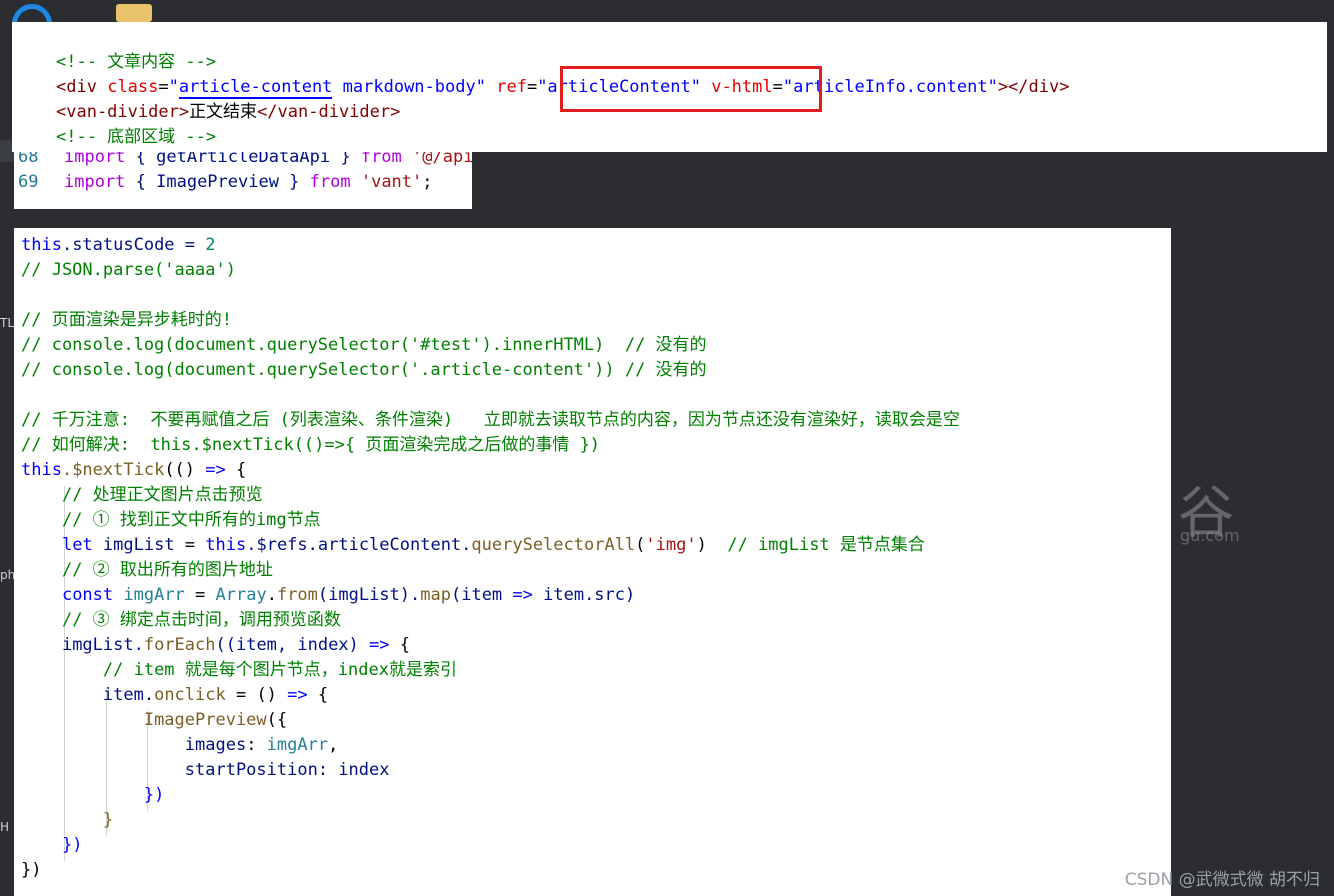 This screenshot has width=1334, height=896. What do you see at coordinates (333, 745) in the screenshot?
I see `code-text: ,` at bounding box center [333, 745].